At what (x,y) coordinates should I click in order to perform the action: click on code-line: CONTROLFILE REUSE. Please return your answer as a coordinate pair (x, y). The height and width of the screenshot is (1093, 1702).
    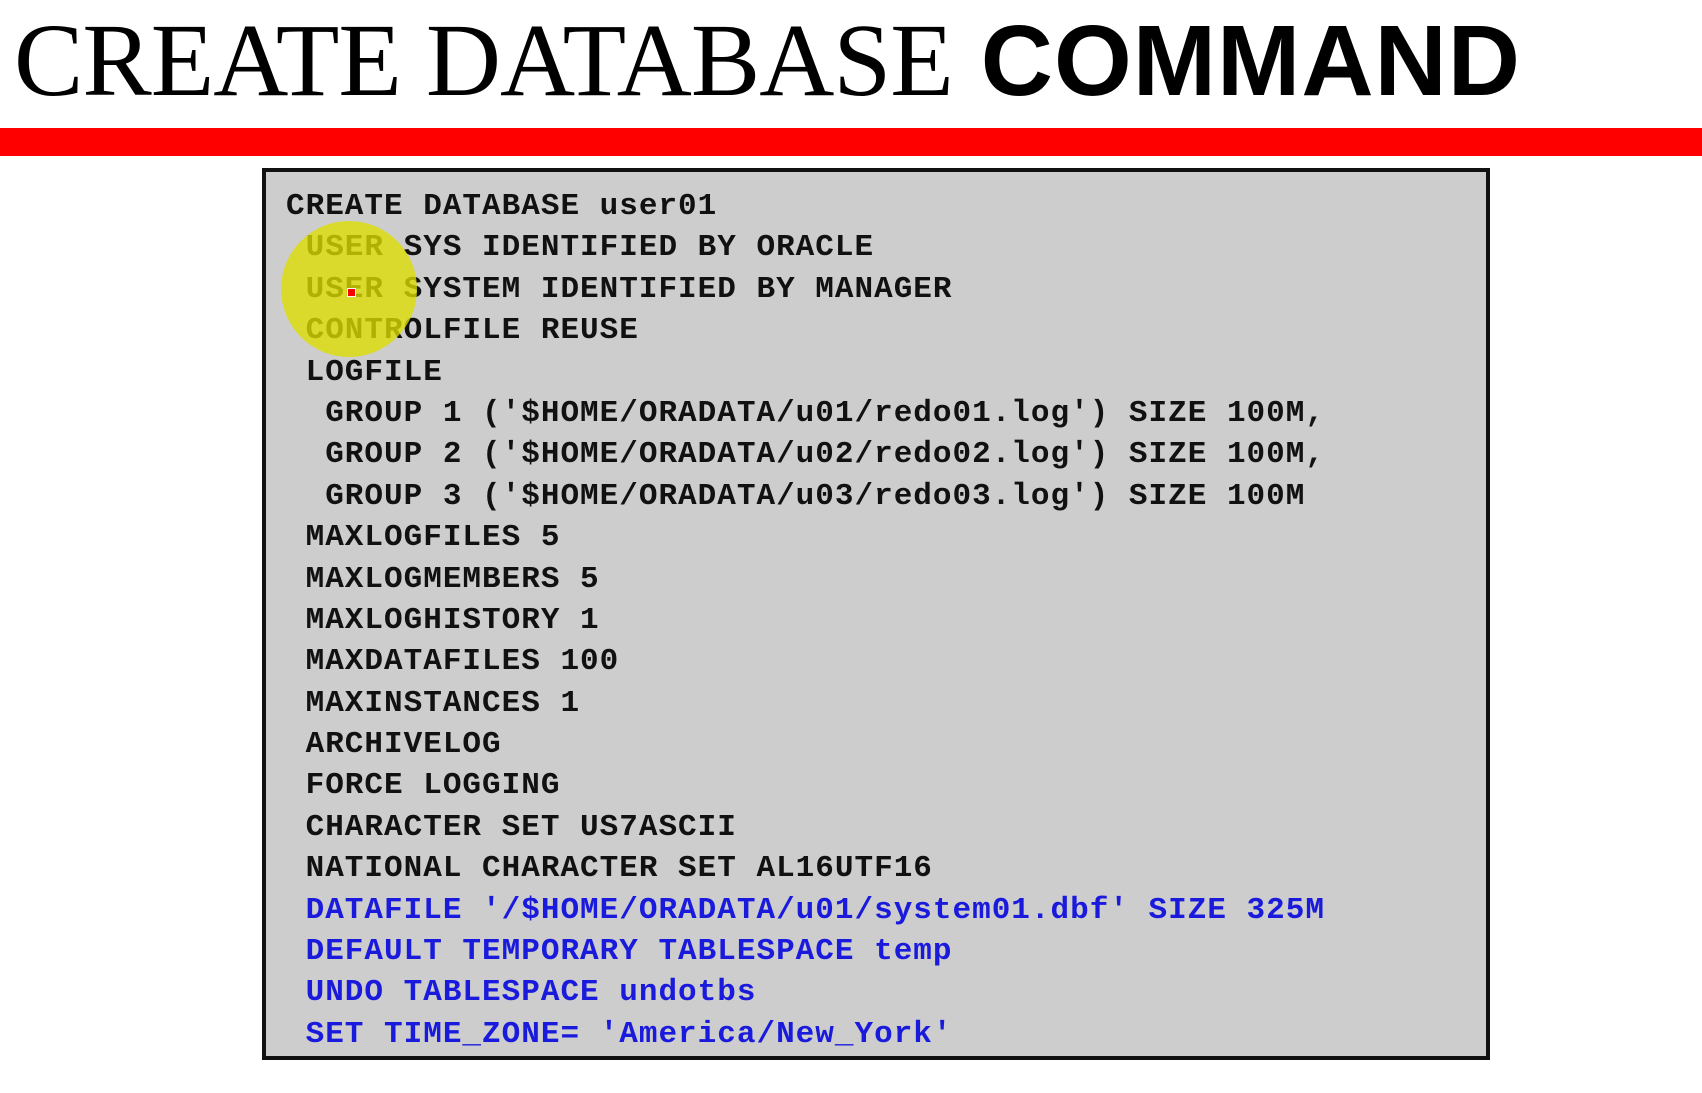
    Looking at the image, I should click on (462, 331).